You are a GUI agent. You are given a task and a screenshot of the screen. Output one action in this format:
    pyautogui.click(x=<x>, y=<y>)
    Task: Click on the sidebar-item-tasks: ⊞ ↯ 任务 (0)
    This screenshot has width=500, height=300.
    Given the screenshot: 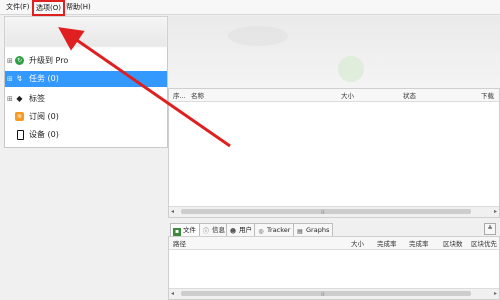 What is the action you would take?
    pyautogui.click(x=86, y=79)
    